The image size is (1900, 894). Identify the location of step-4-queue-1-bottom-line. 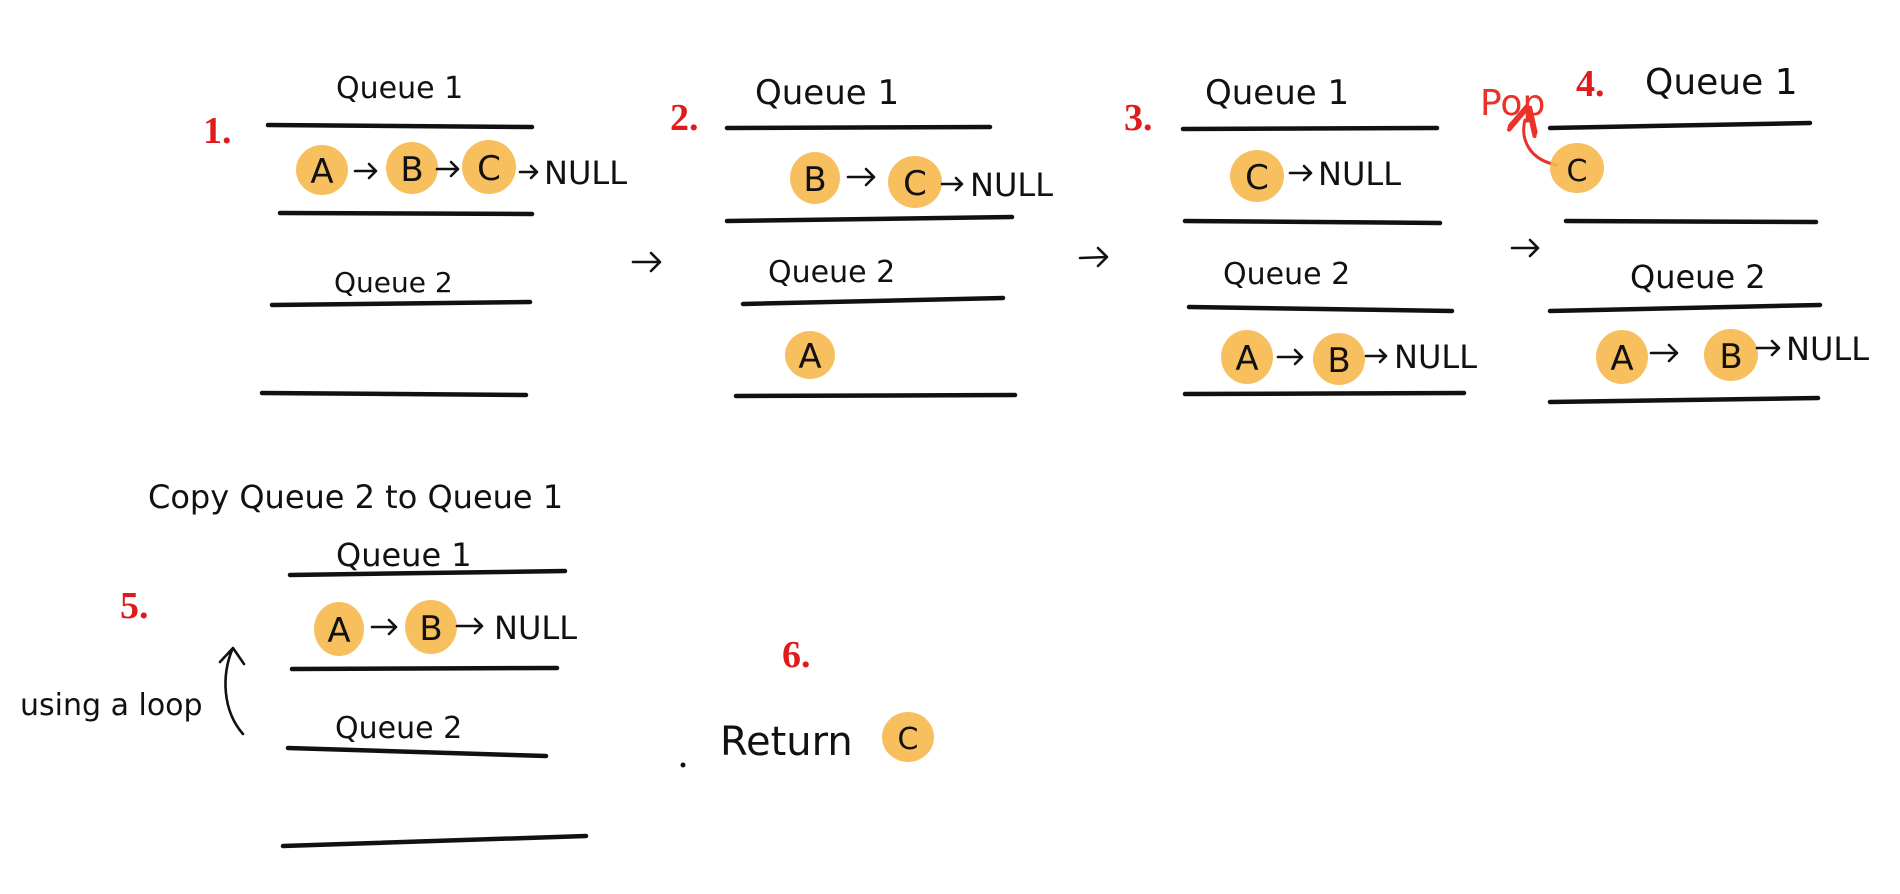
(1691, 221).